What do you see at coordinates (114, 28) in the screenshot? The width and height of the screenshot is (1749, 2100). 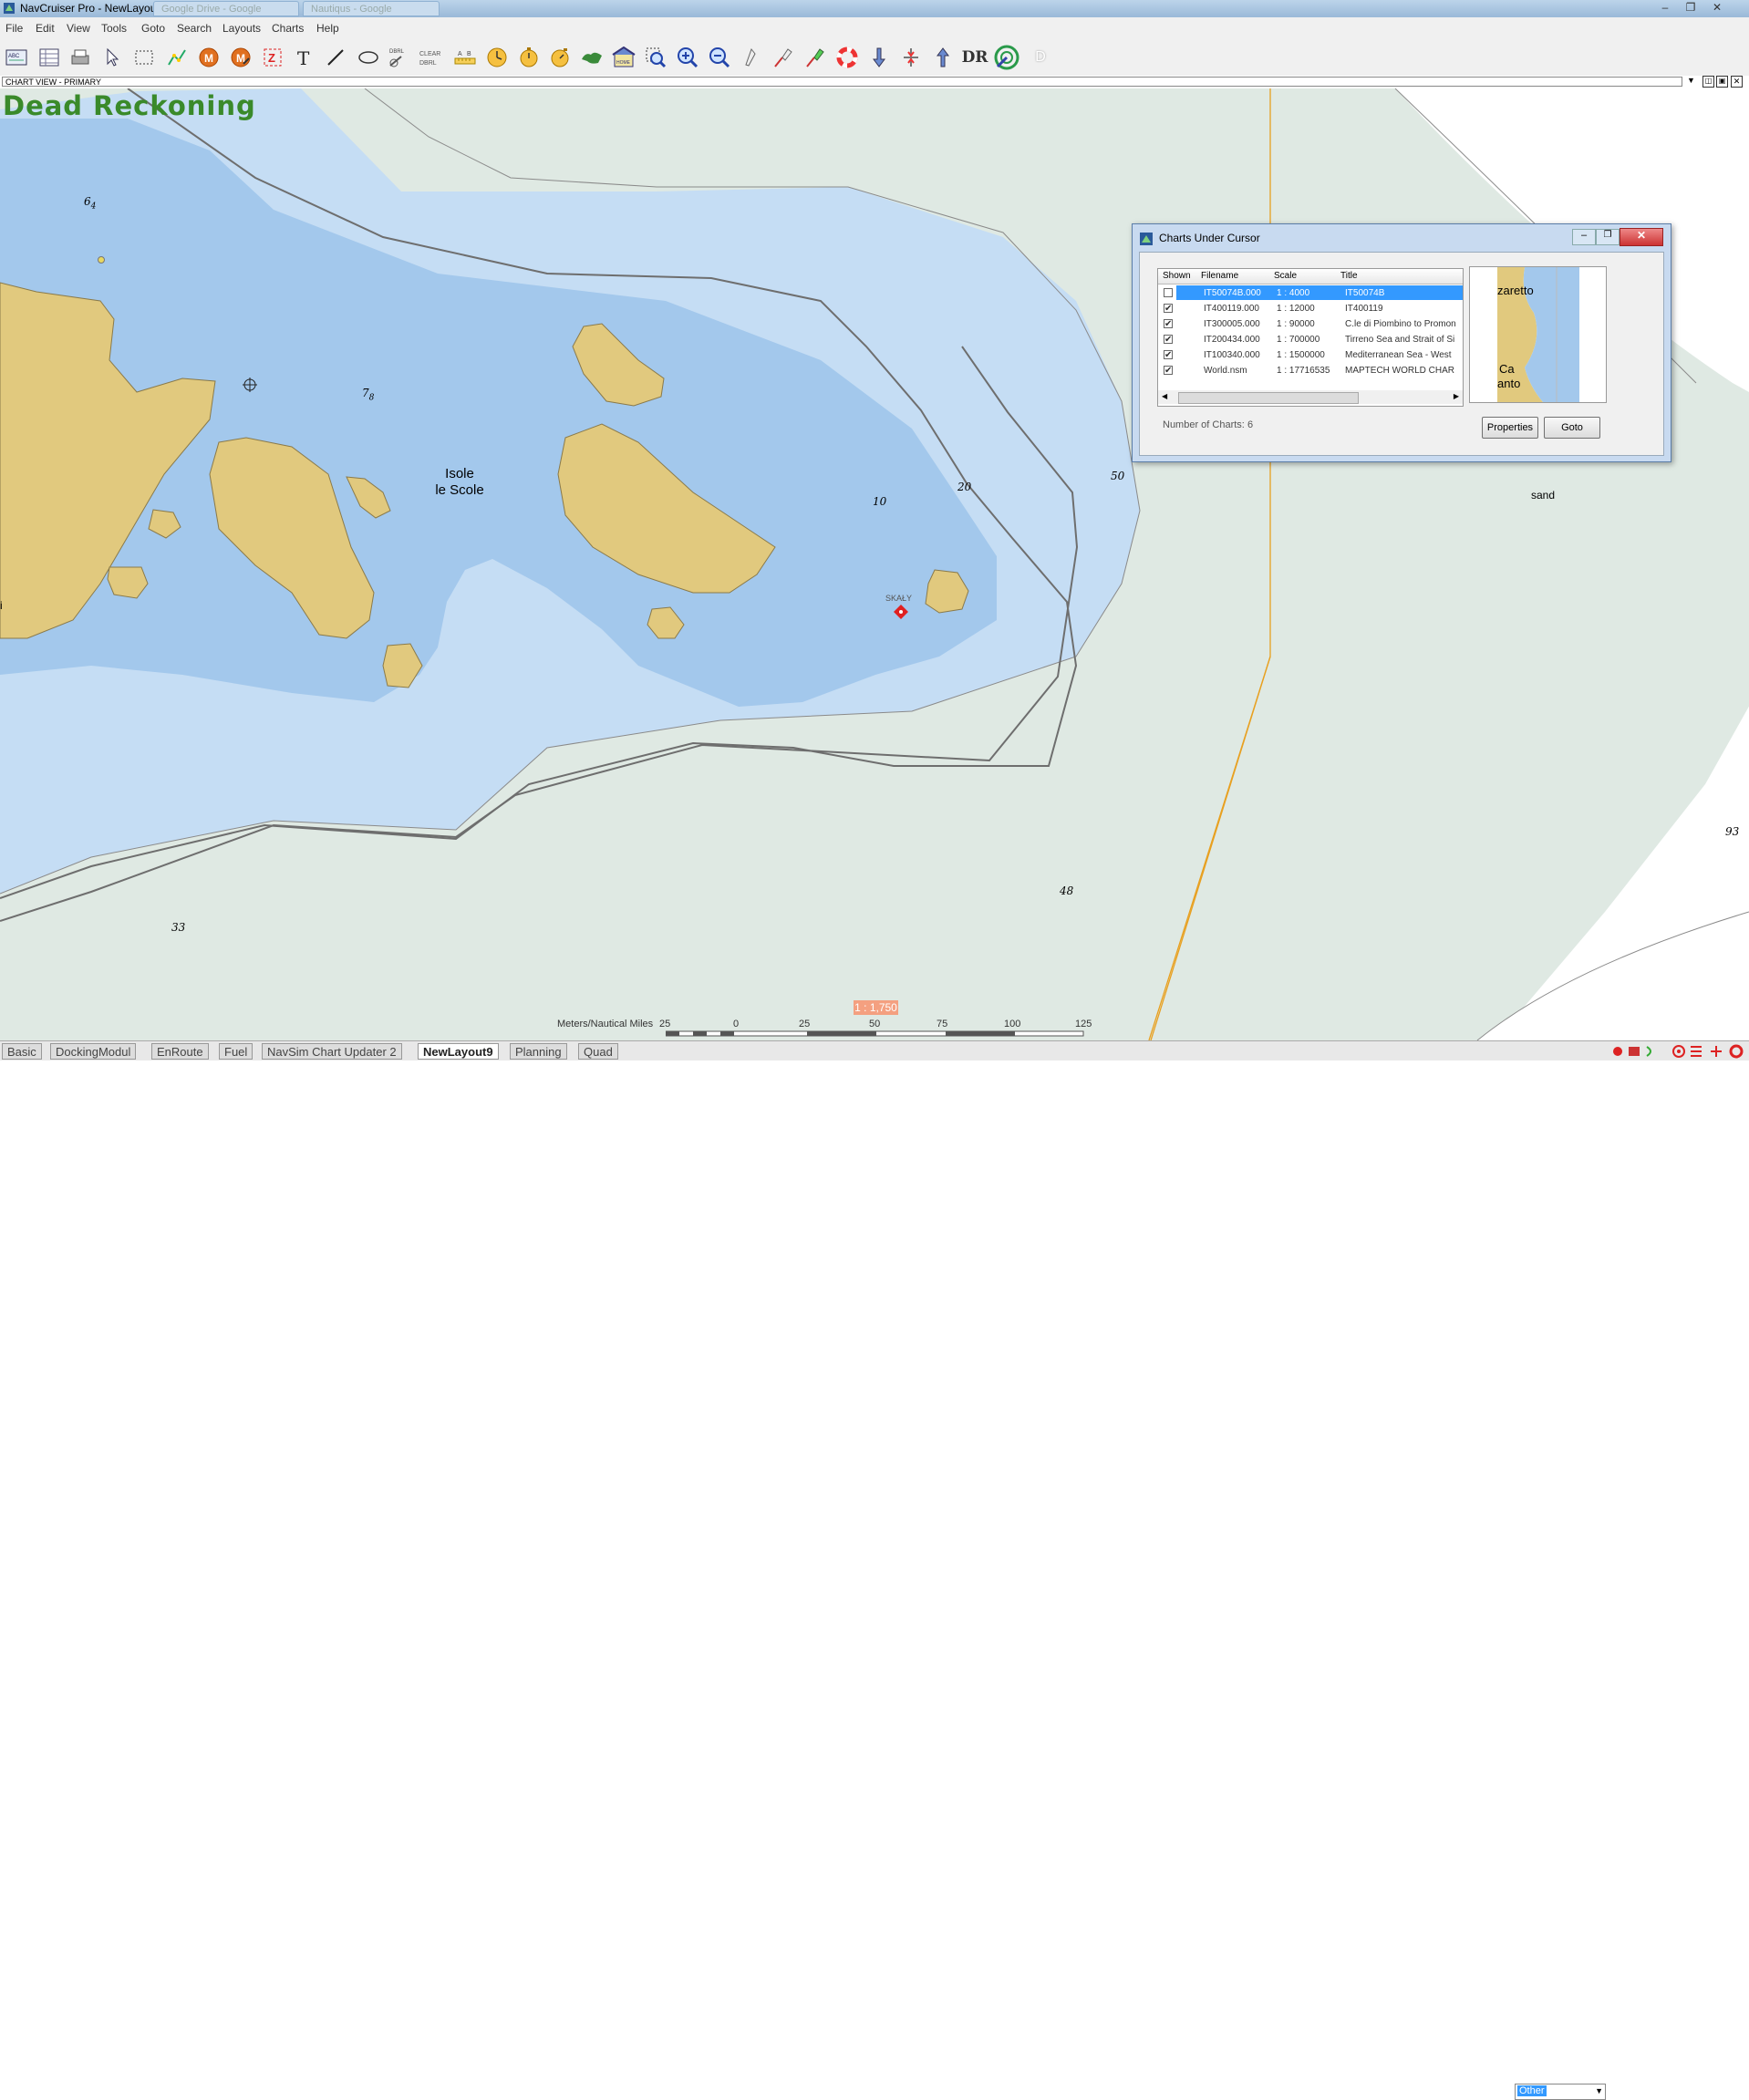 I see `menu-tools: Tools` at bounding box center [114, 28].